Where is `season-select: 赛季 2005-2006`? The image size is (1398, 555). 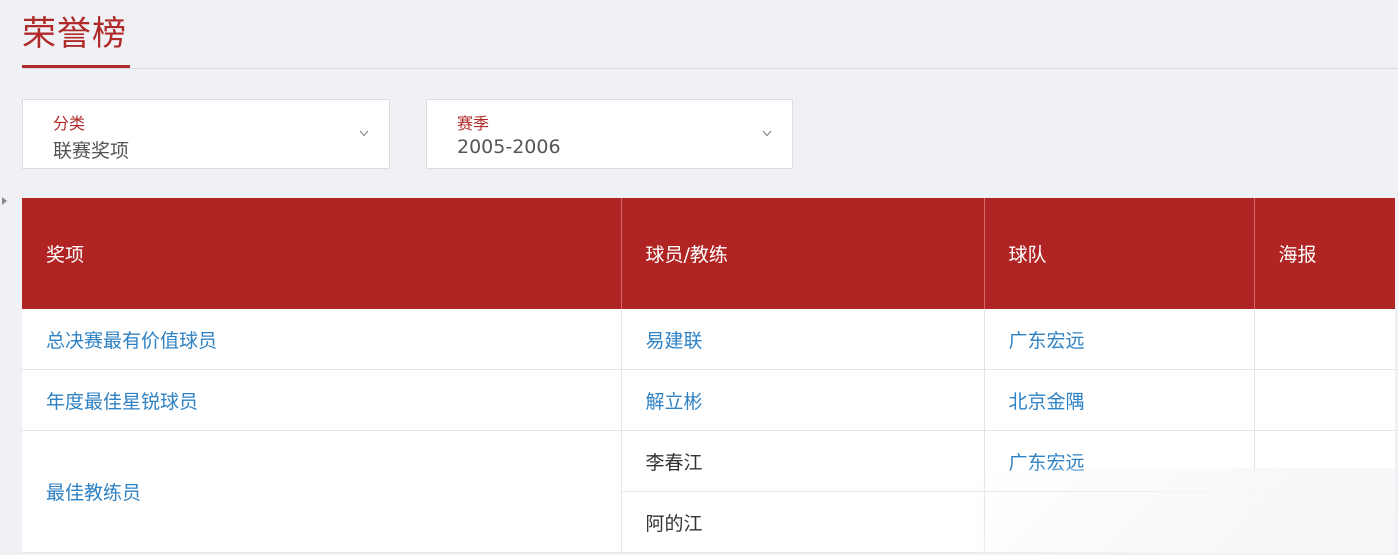 season-select: 赛季 2005-2006 is located at coordinates (609, 134).